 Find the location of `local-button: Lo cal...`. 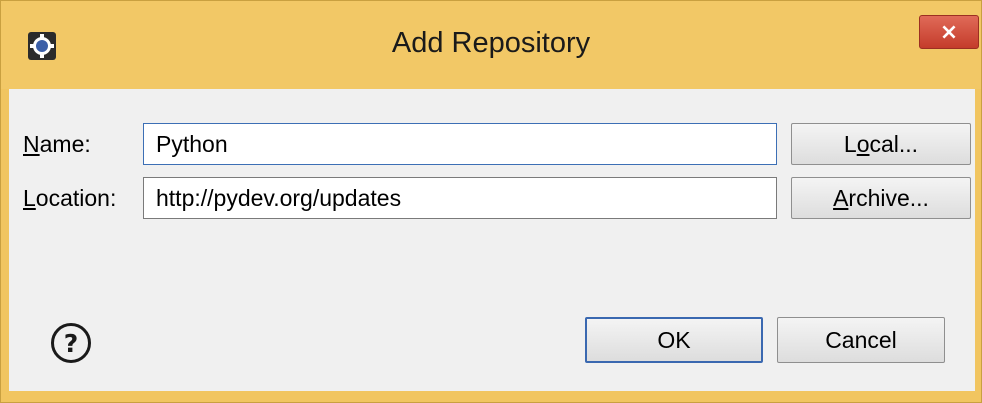

local-button: Lo cal... is located at coordinates (881, 144).